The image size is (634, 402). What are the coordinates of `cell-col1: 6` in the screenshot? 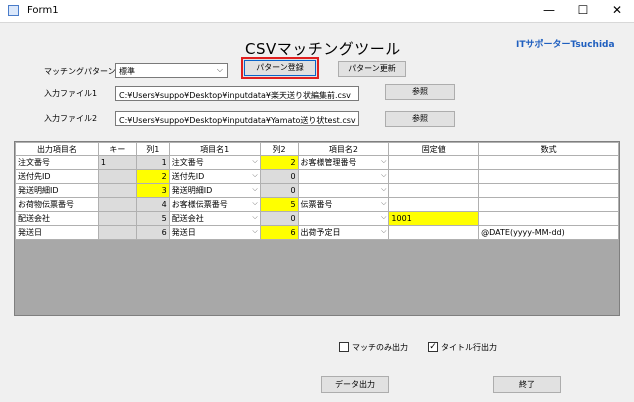 It's located at (152, 232).